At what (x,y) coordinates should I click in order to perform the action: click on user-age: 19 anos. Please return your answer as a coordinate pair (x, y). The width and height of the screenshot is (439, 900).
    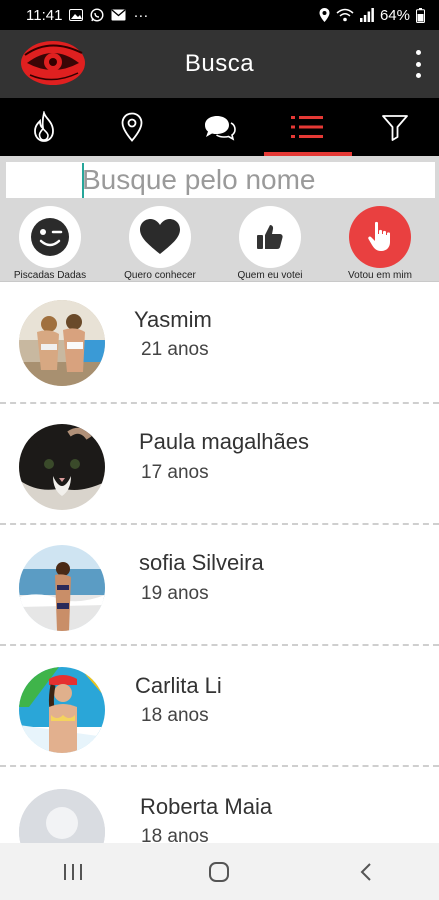
    Looking at the image, I should click on (175, 593).